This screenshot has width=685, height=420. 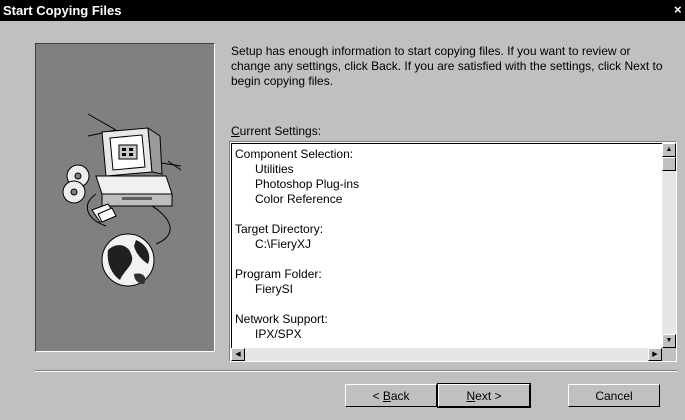 I want to click on next-mnemonic: N, so click(x=471, y=395).